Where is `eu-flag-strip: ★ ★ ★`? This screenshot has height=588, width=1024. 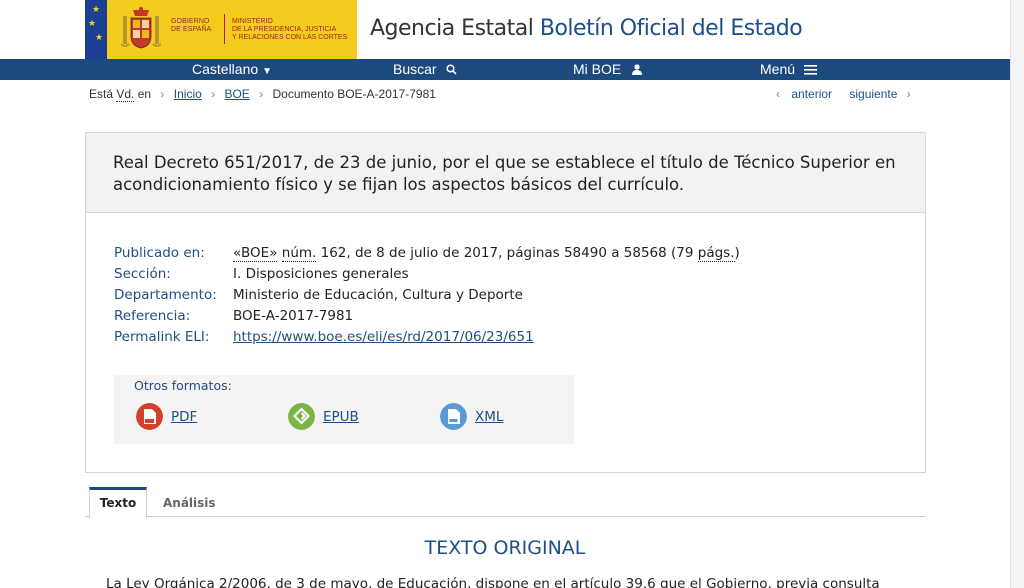 eu-flag-strip: ★ ★ ★ is located at coordinates (96, 29).